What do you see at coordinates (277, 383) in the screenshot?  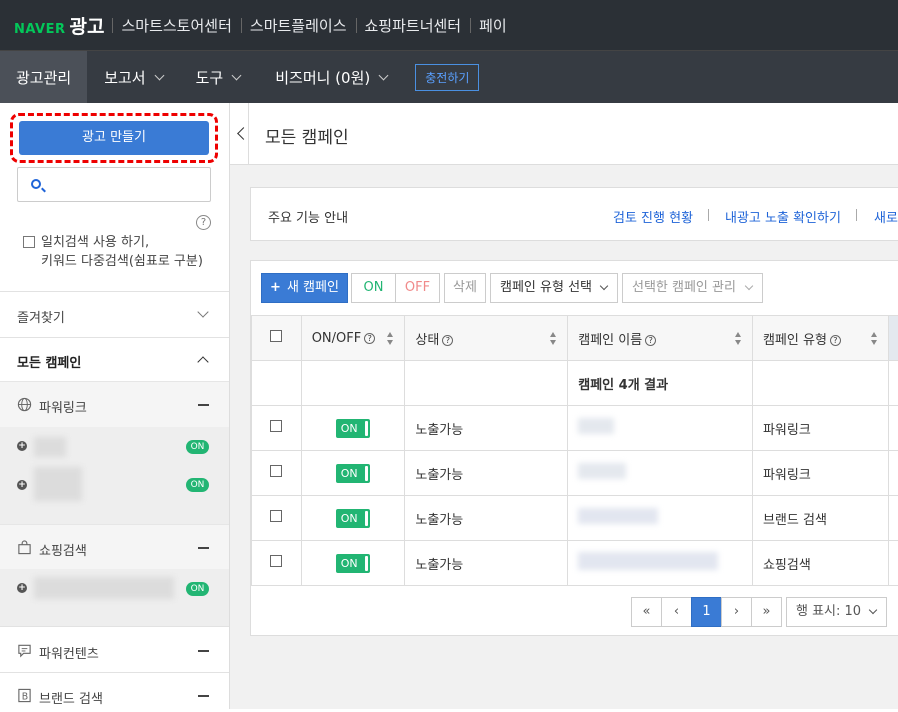 I see `summary-cell-empty` at bounding box center [277, 383].